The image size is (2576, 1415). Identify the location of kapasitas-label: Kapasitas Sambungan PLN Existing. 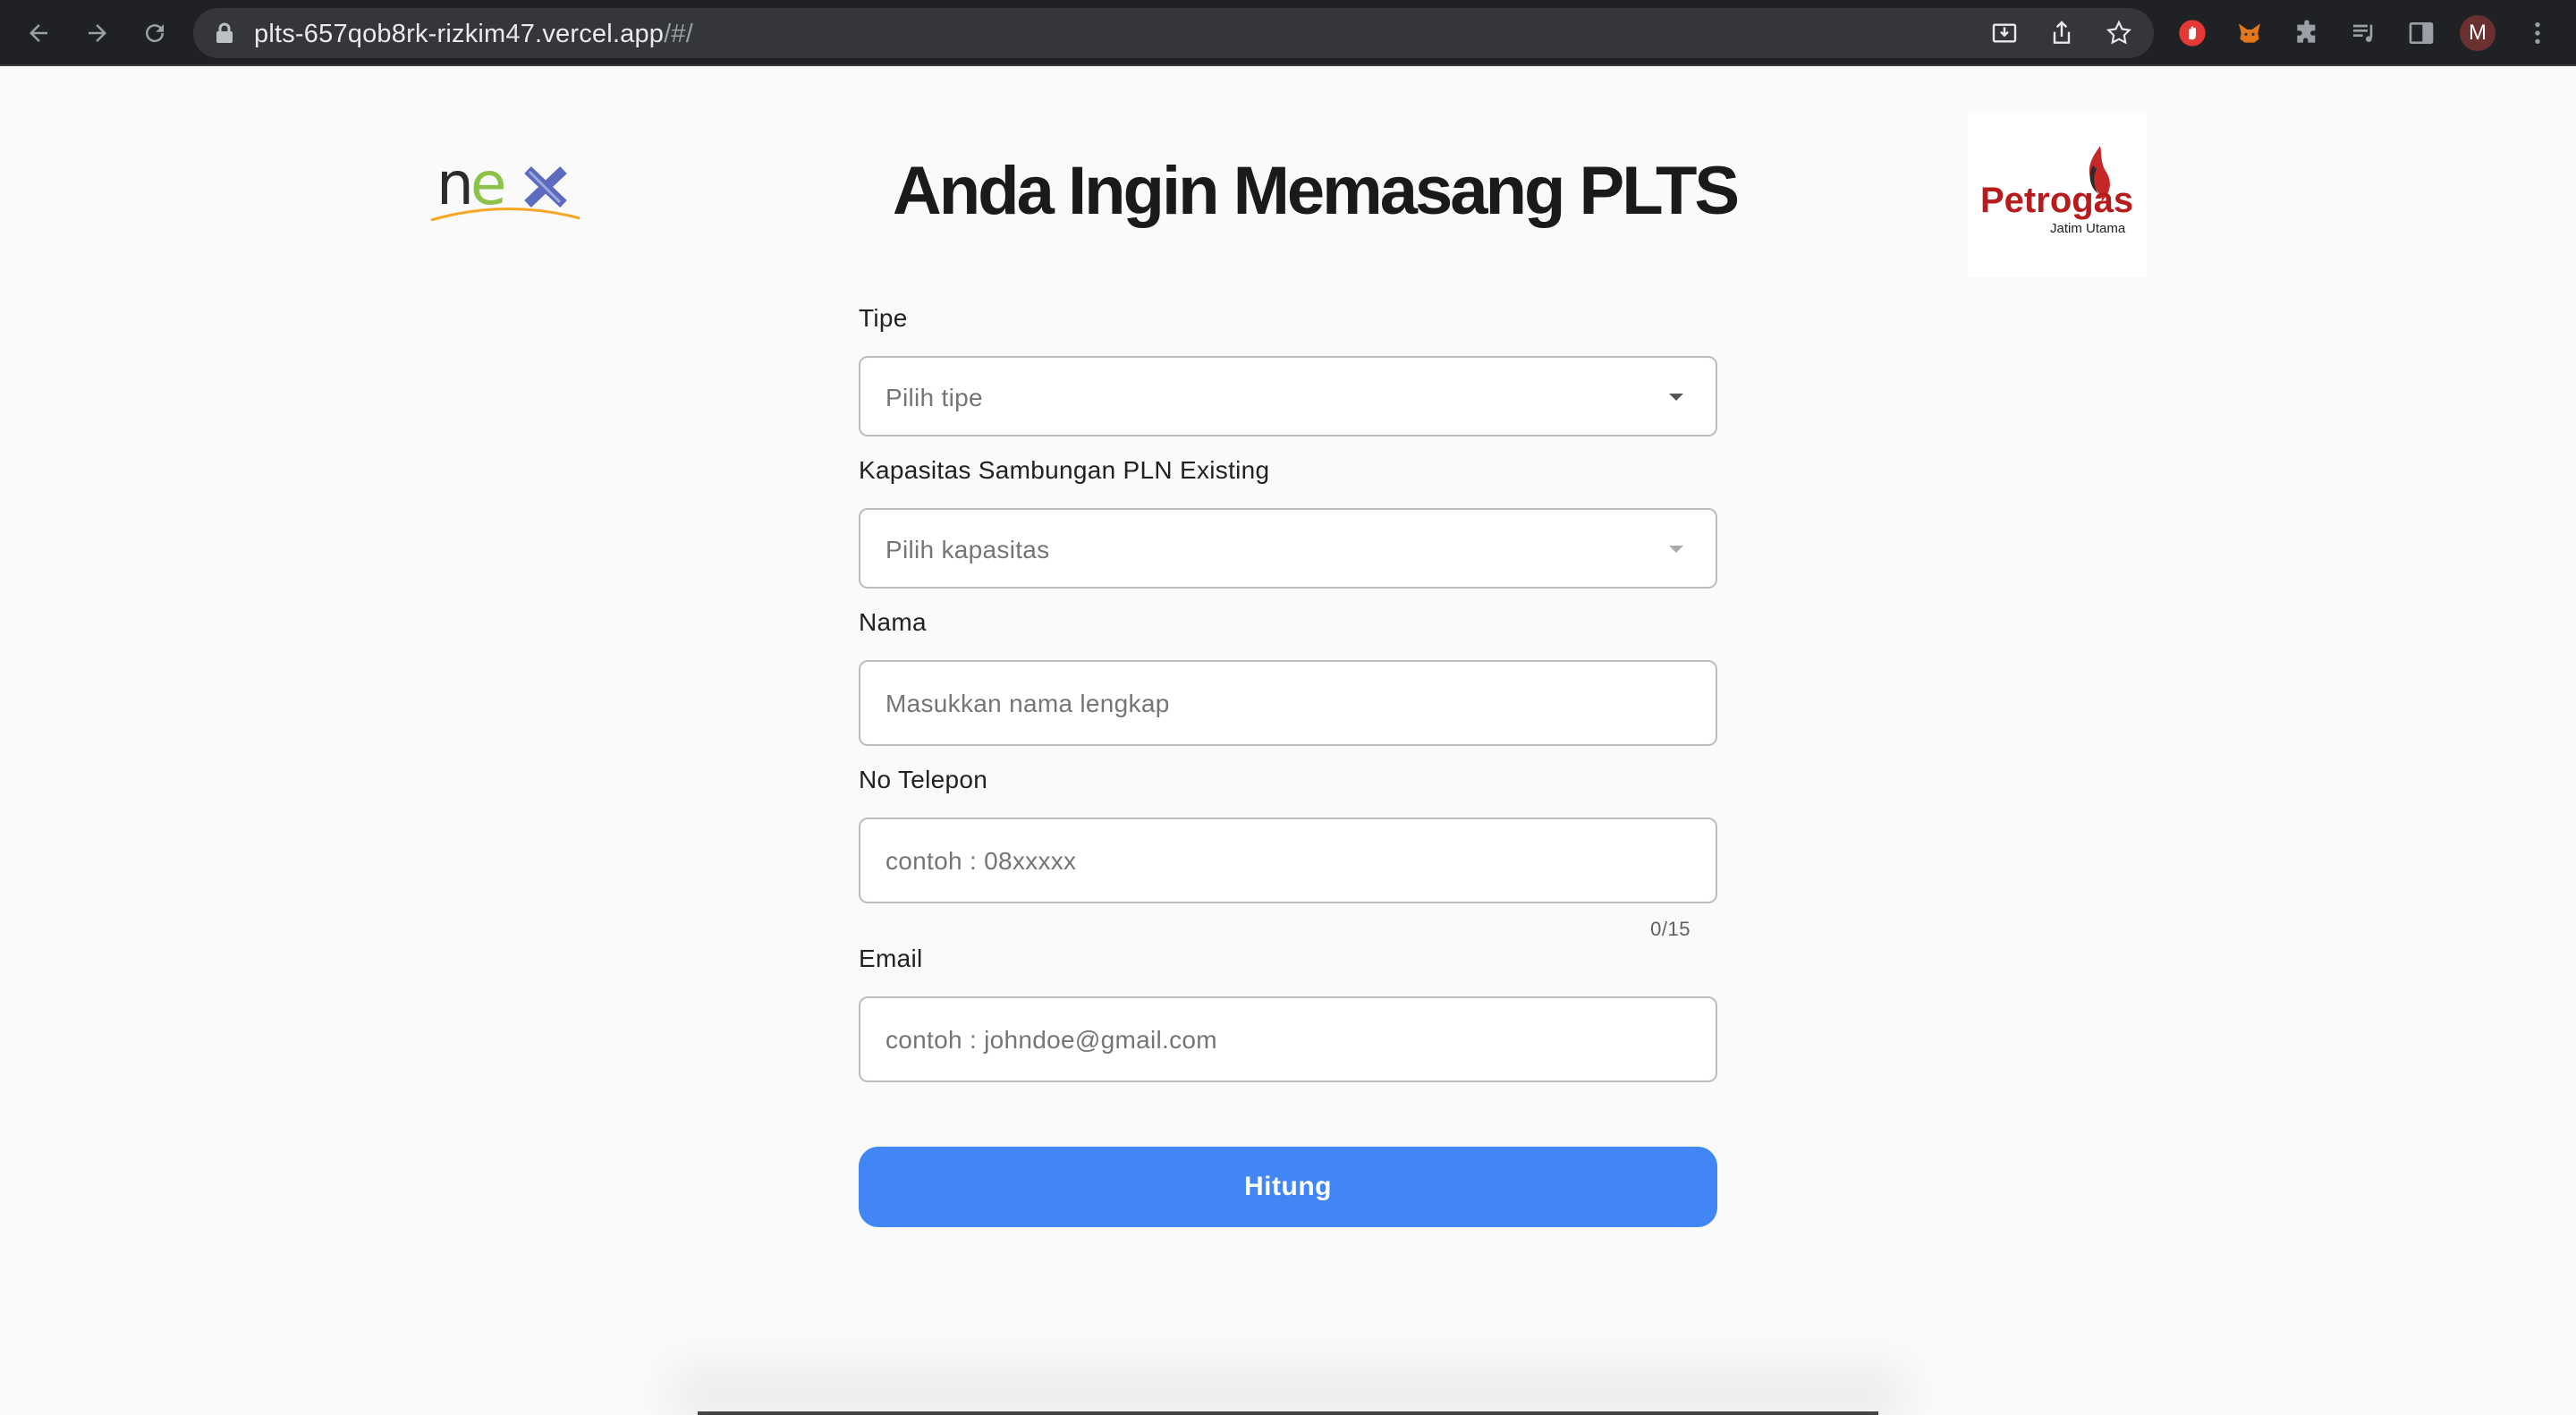
(1064, 470).